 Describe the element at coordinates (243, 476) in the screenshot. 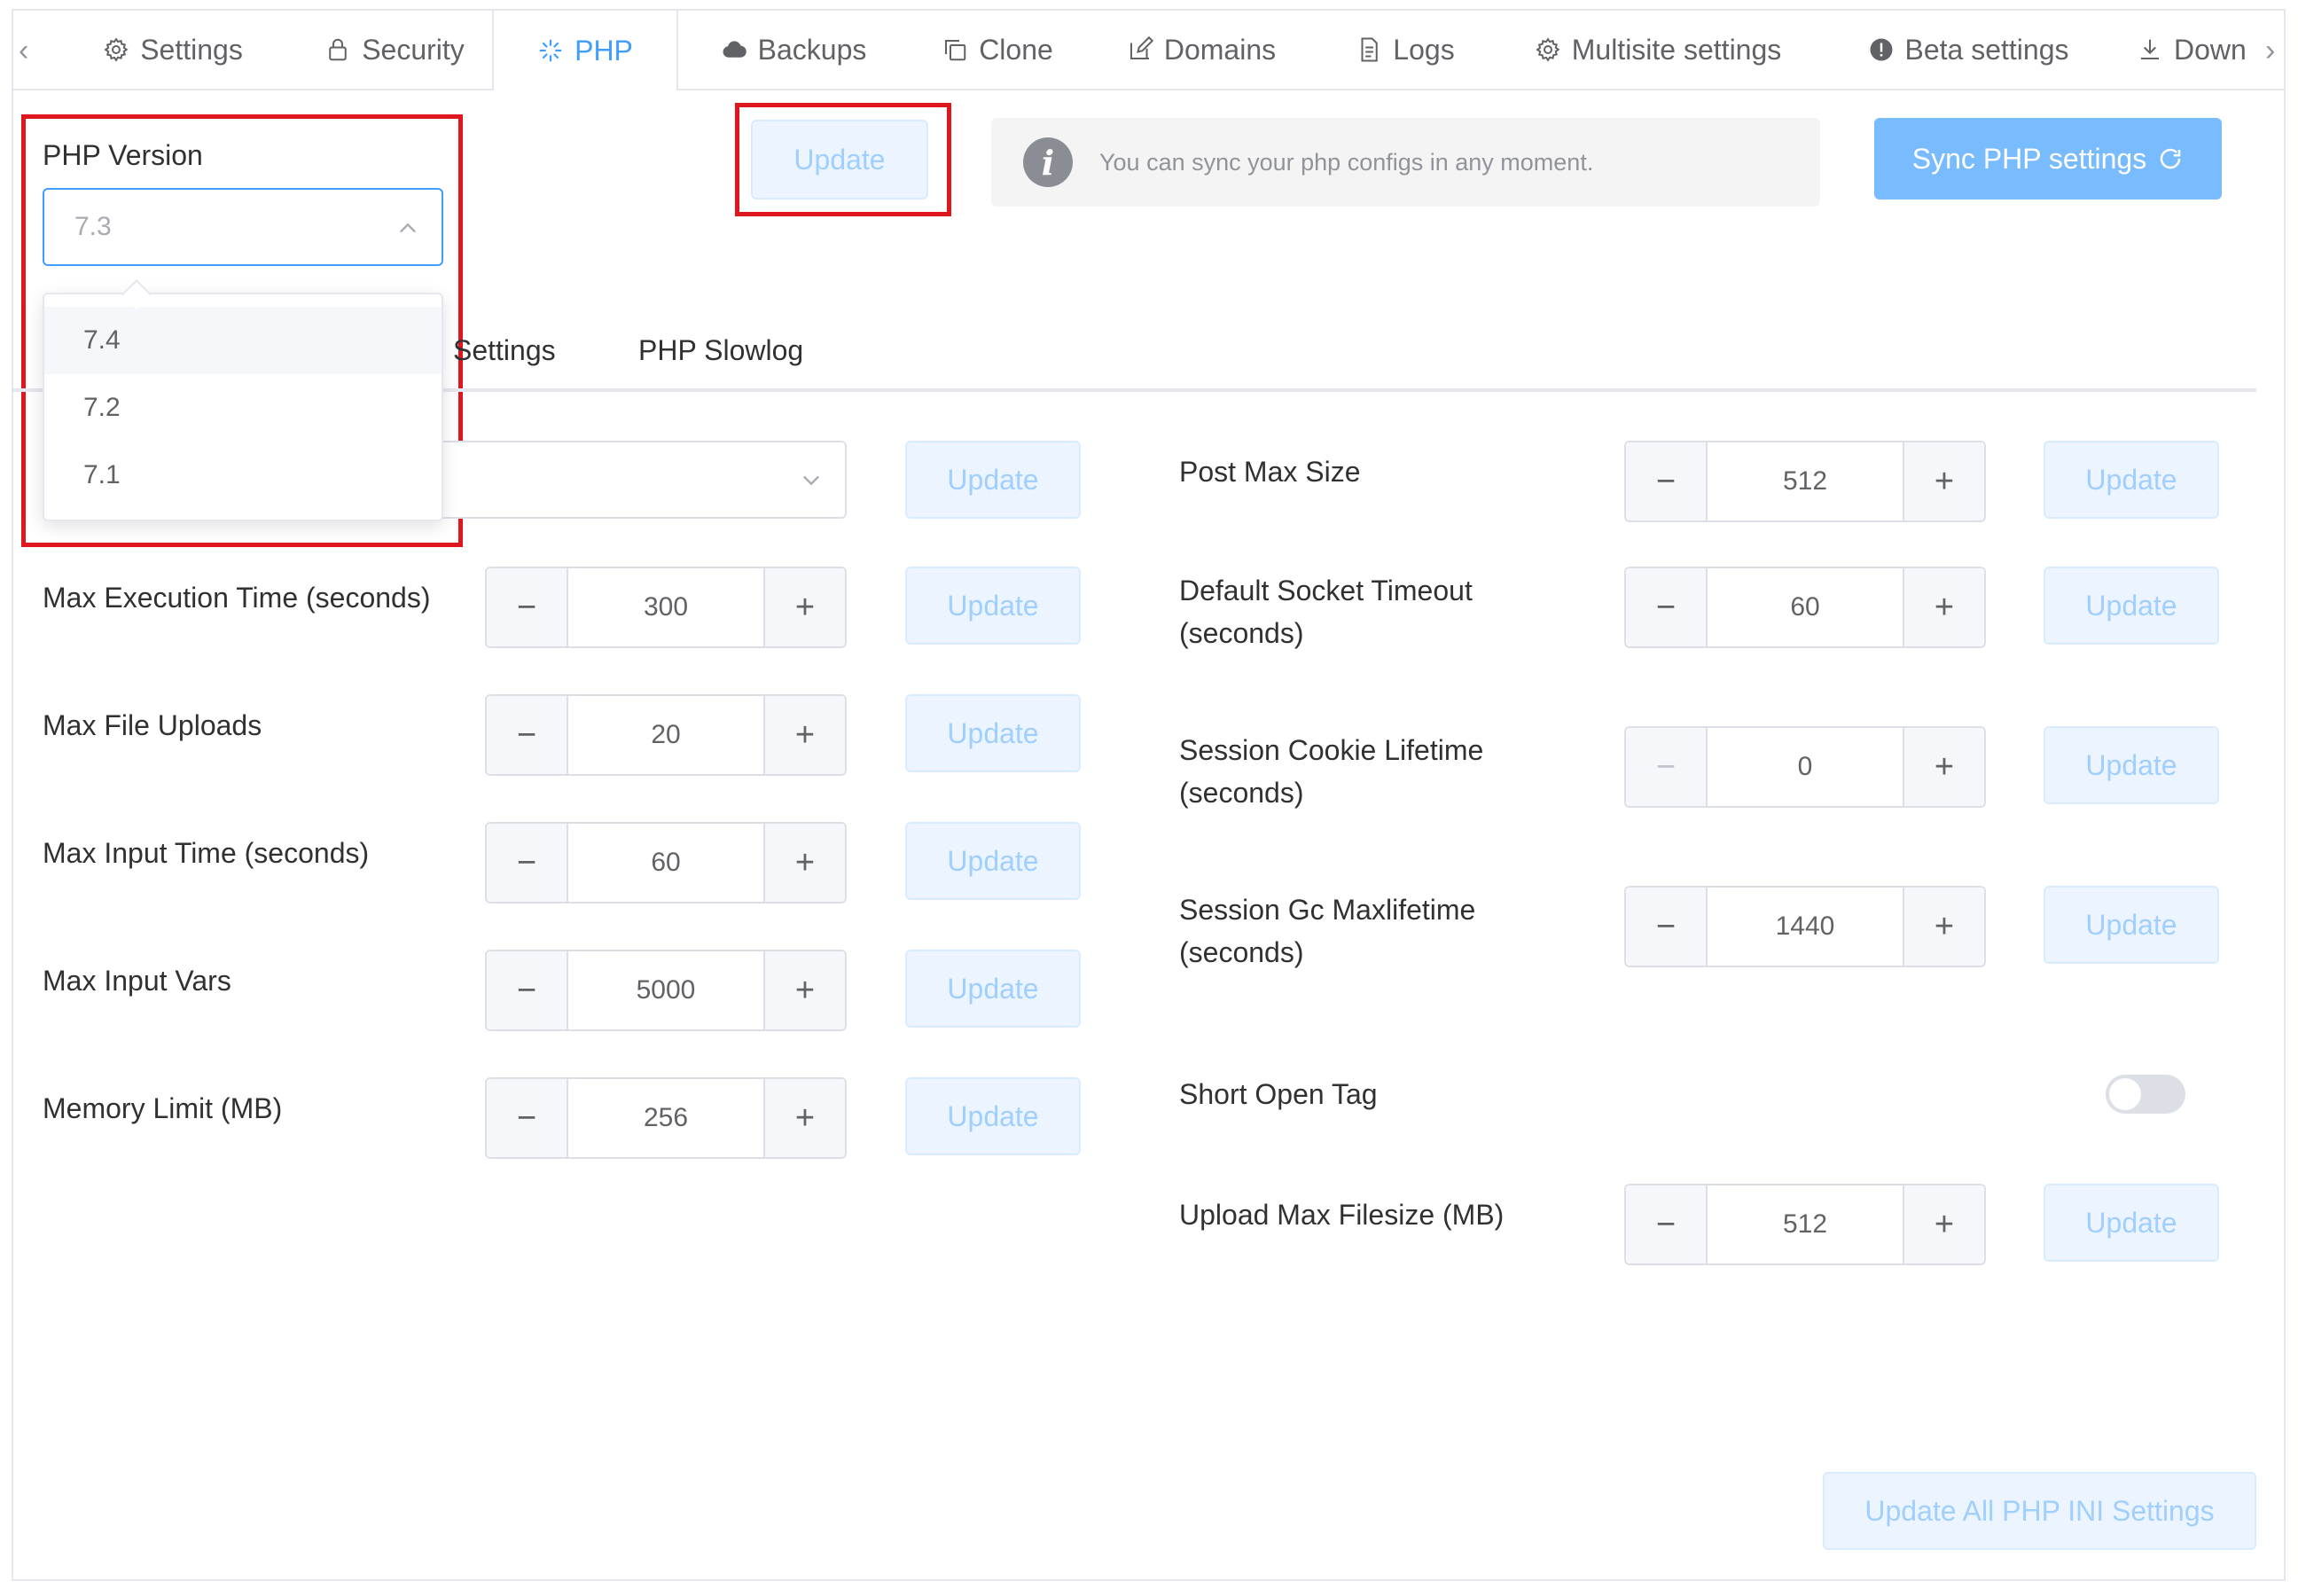

I see `php-version-option: 7.1` at that location.